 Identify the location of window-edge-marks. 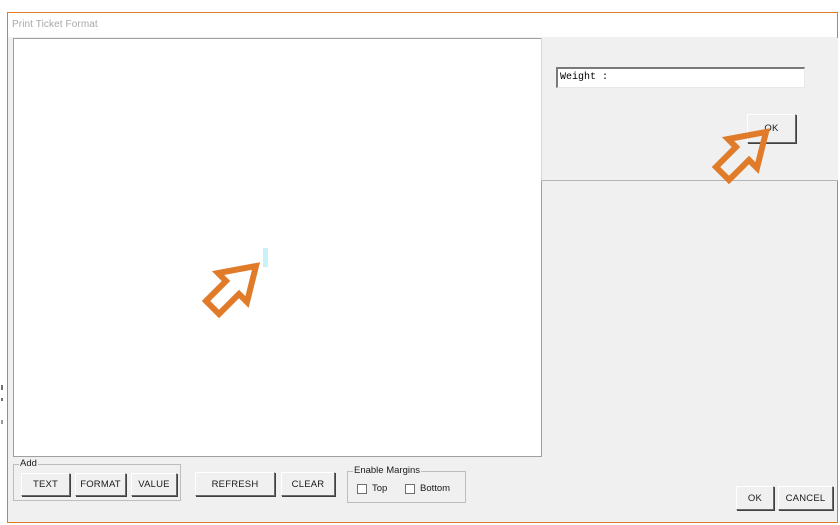
(2, 404).